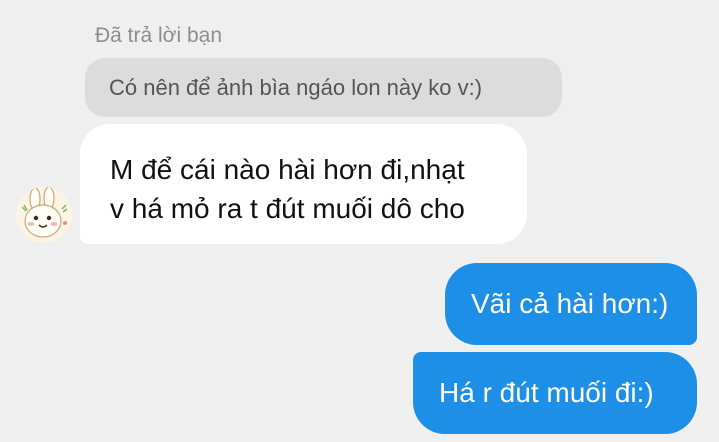 The height and width of the screenshot is (442, 719). Describe the element at coordinates (546, 392) in the screenshot. I see `sent-message-text-2: Há r đút muối đi:)` at that location.